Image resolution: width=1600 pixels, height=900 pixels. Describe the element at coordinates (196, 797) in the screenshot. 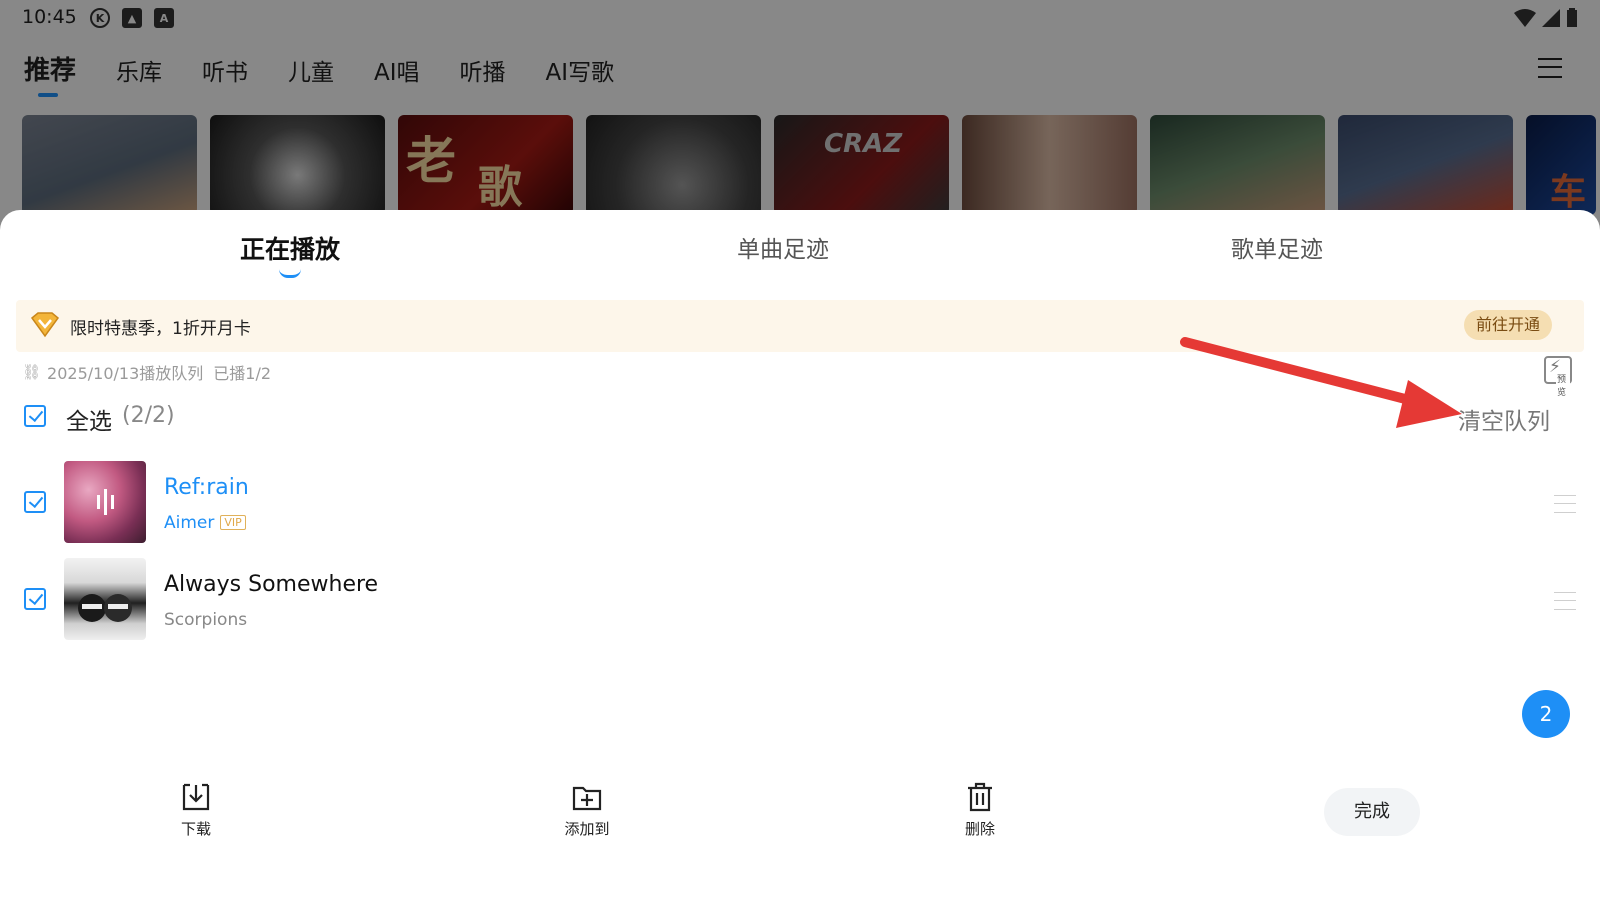

I see `download-icon` at that location.